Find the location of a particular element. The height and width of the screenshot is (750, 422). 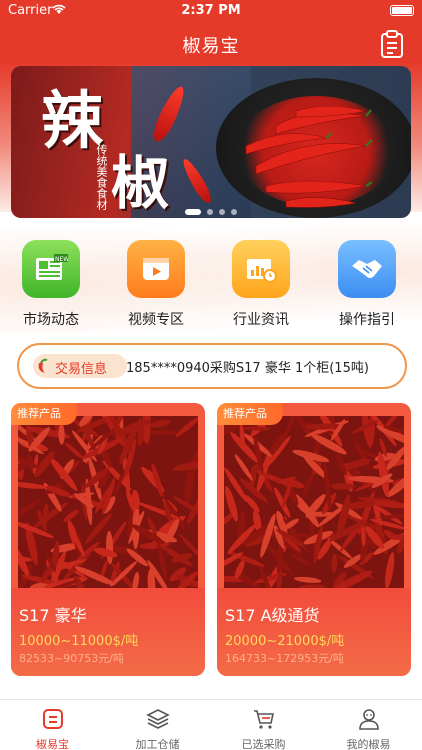

trade-info-badge: 交易信息 is located at coordinates (80, 366).